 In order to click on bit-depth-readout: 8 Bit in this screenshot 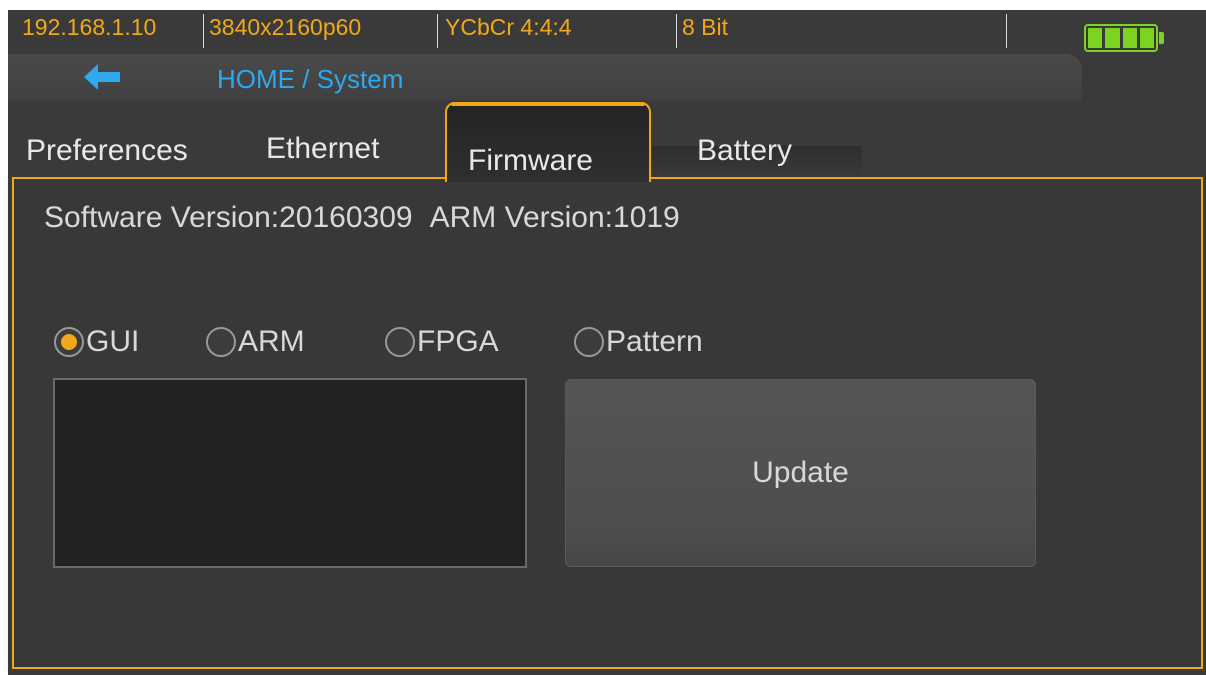, I will do `click(705, 27)`.